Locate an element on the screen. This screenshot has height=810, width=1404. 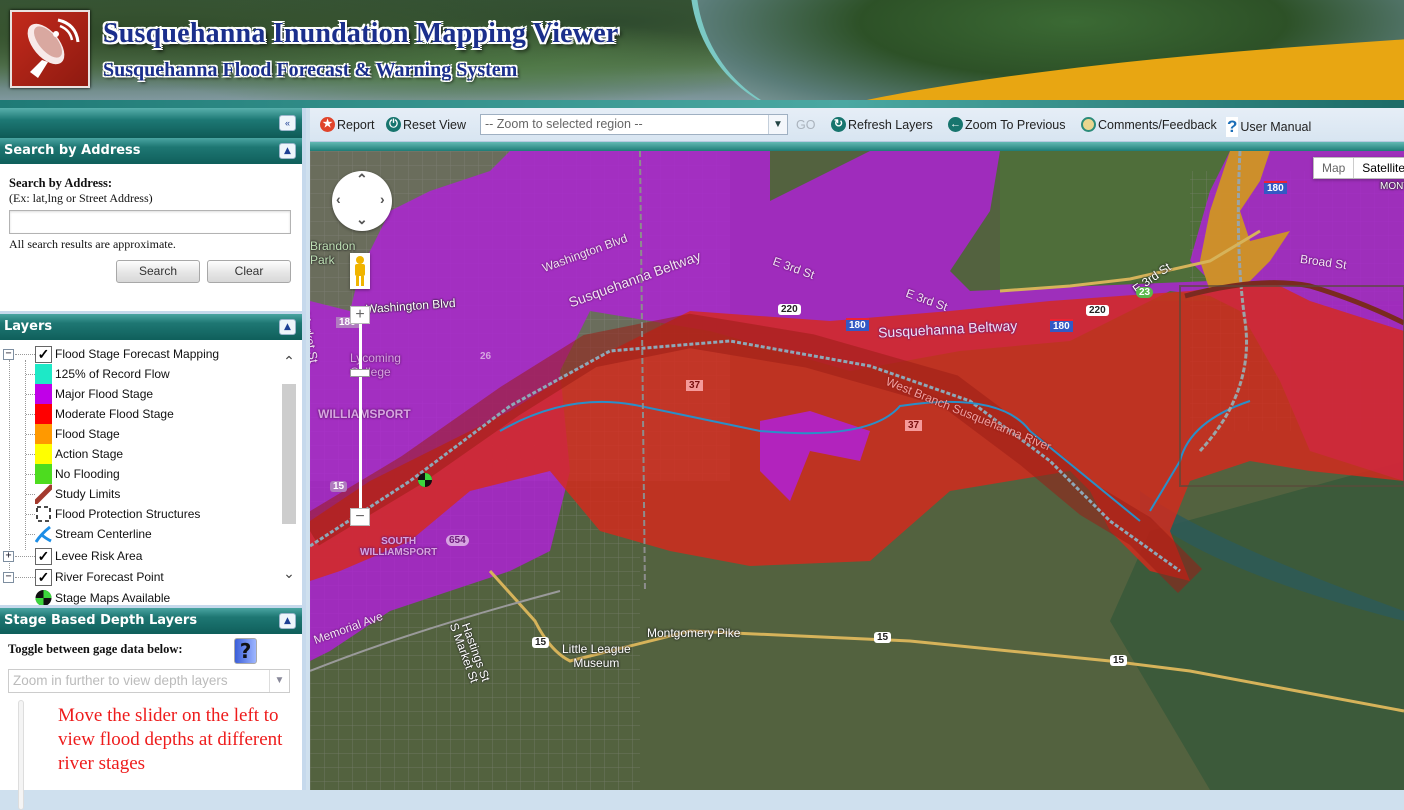
shield-i-180: 180 is located at coordinates (1275, 187).